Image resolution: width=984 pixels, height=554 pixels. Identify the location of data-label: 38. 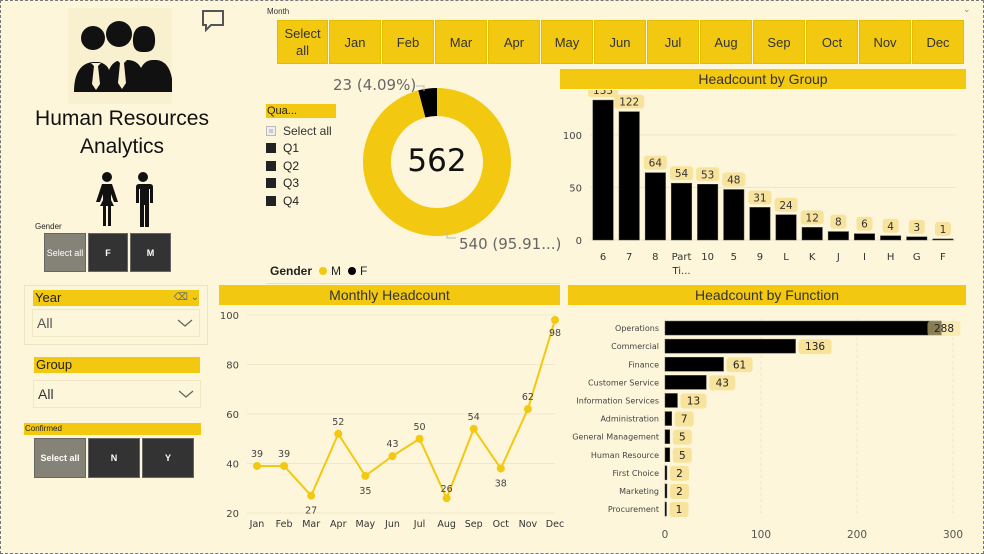
(501, 483).